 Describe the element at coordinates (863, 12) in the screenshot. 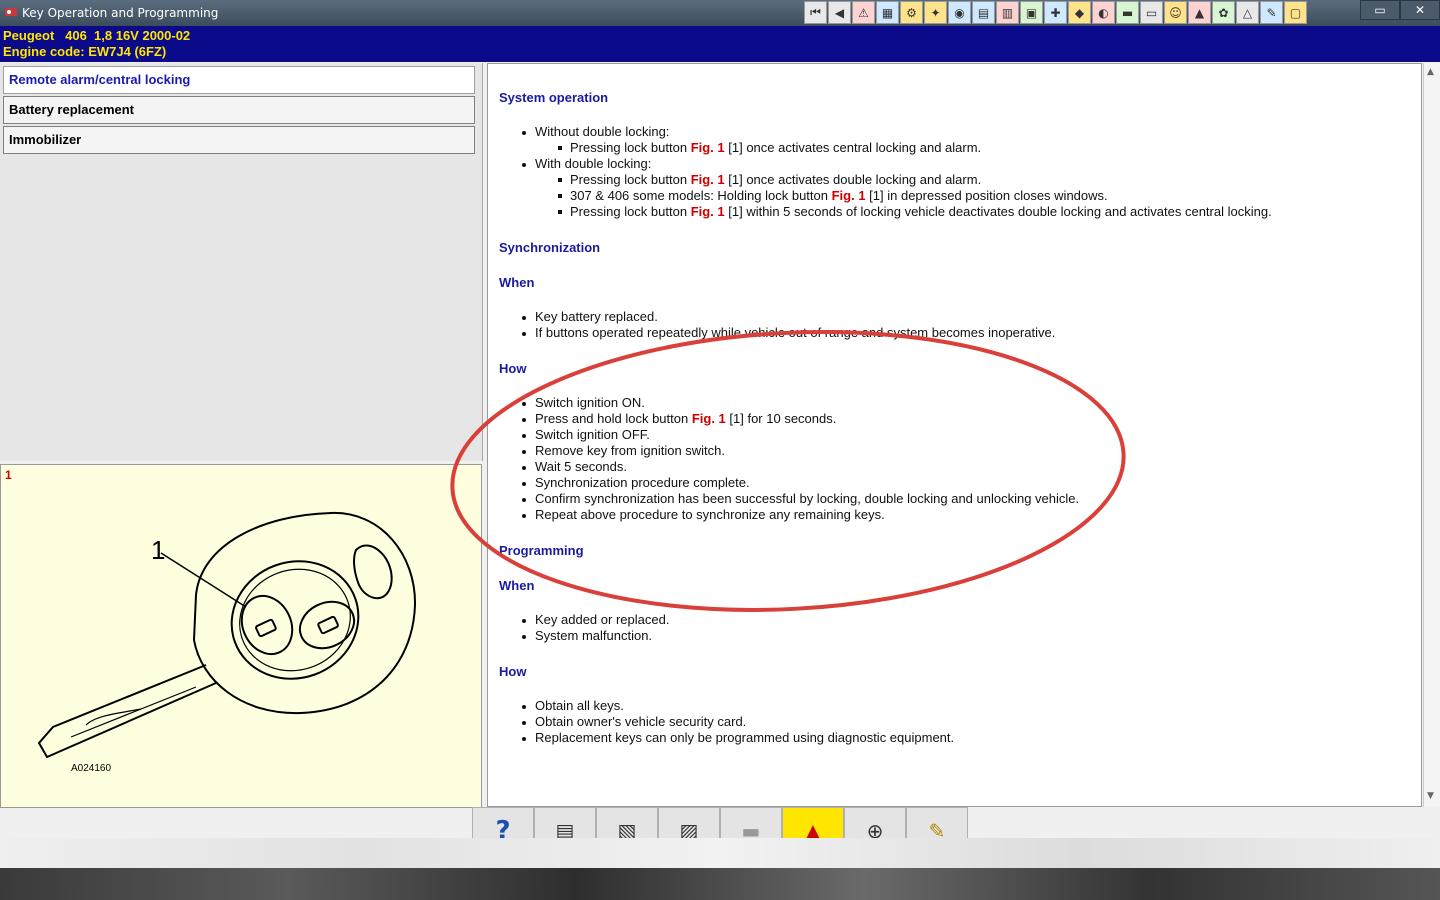

I see `warning-icon: ⚠` at that location.